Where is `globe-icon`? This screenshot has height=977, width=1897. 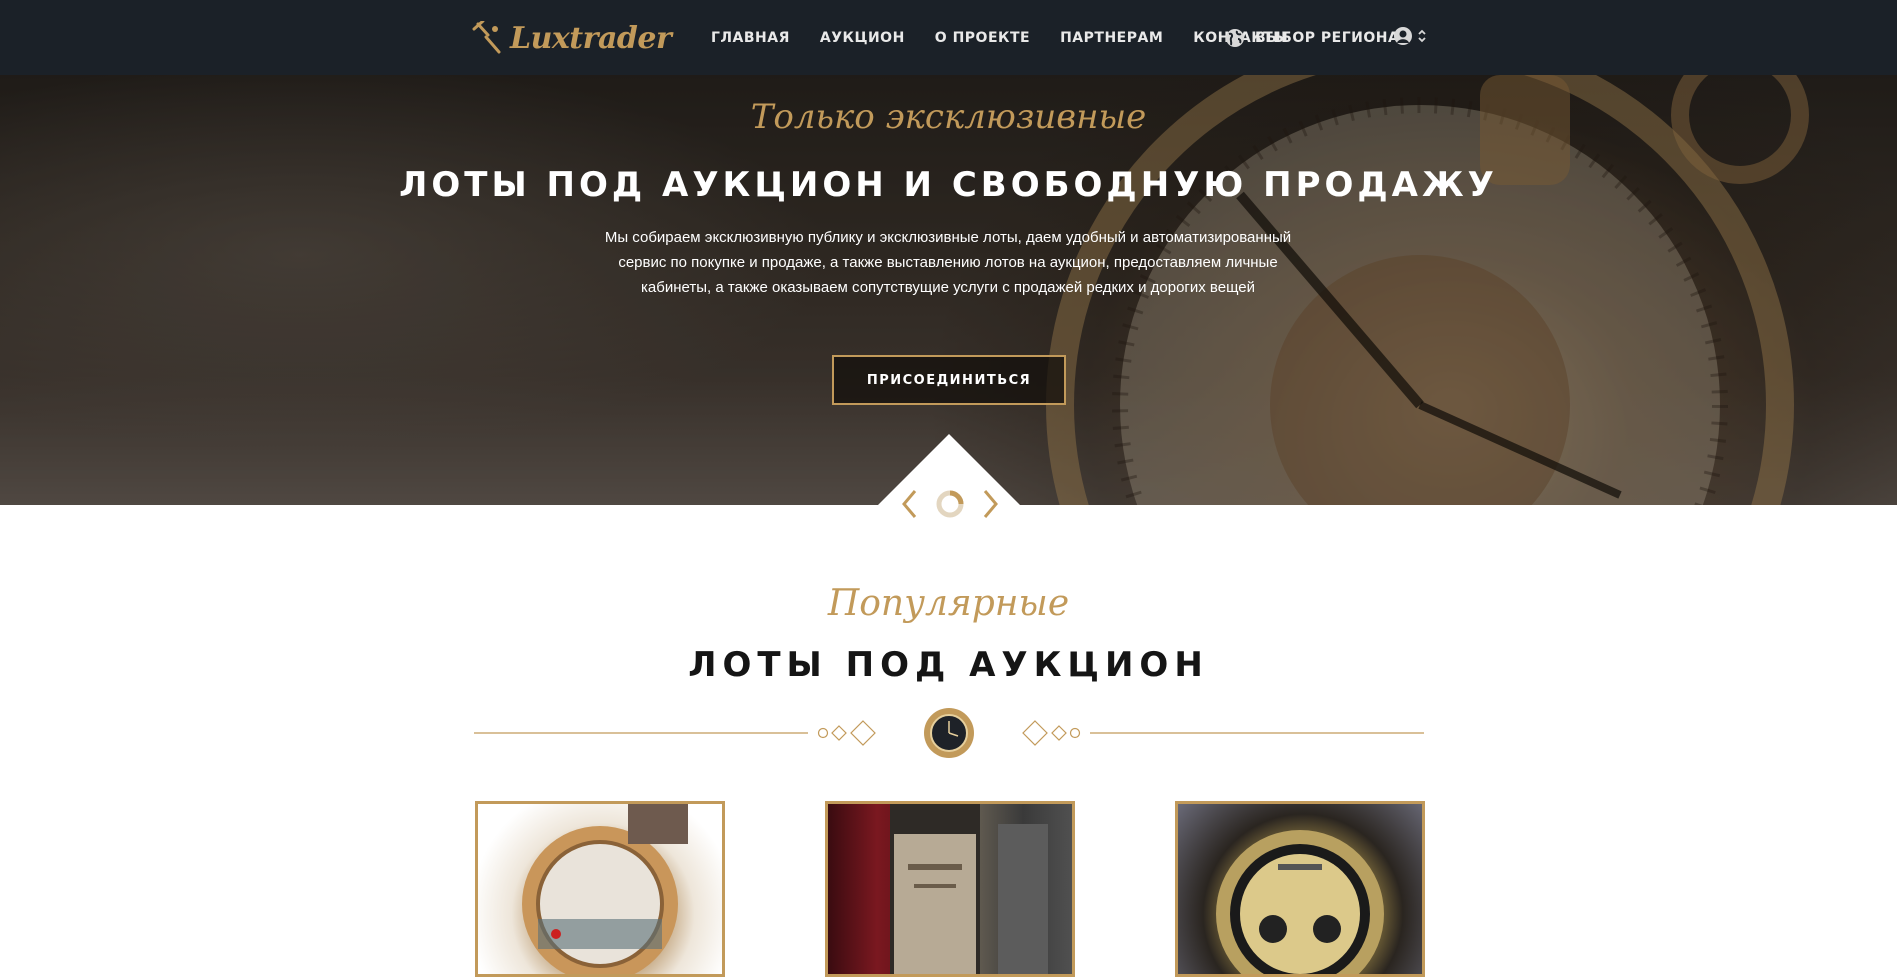 globe-icon is located at coordinates (1235, 37).